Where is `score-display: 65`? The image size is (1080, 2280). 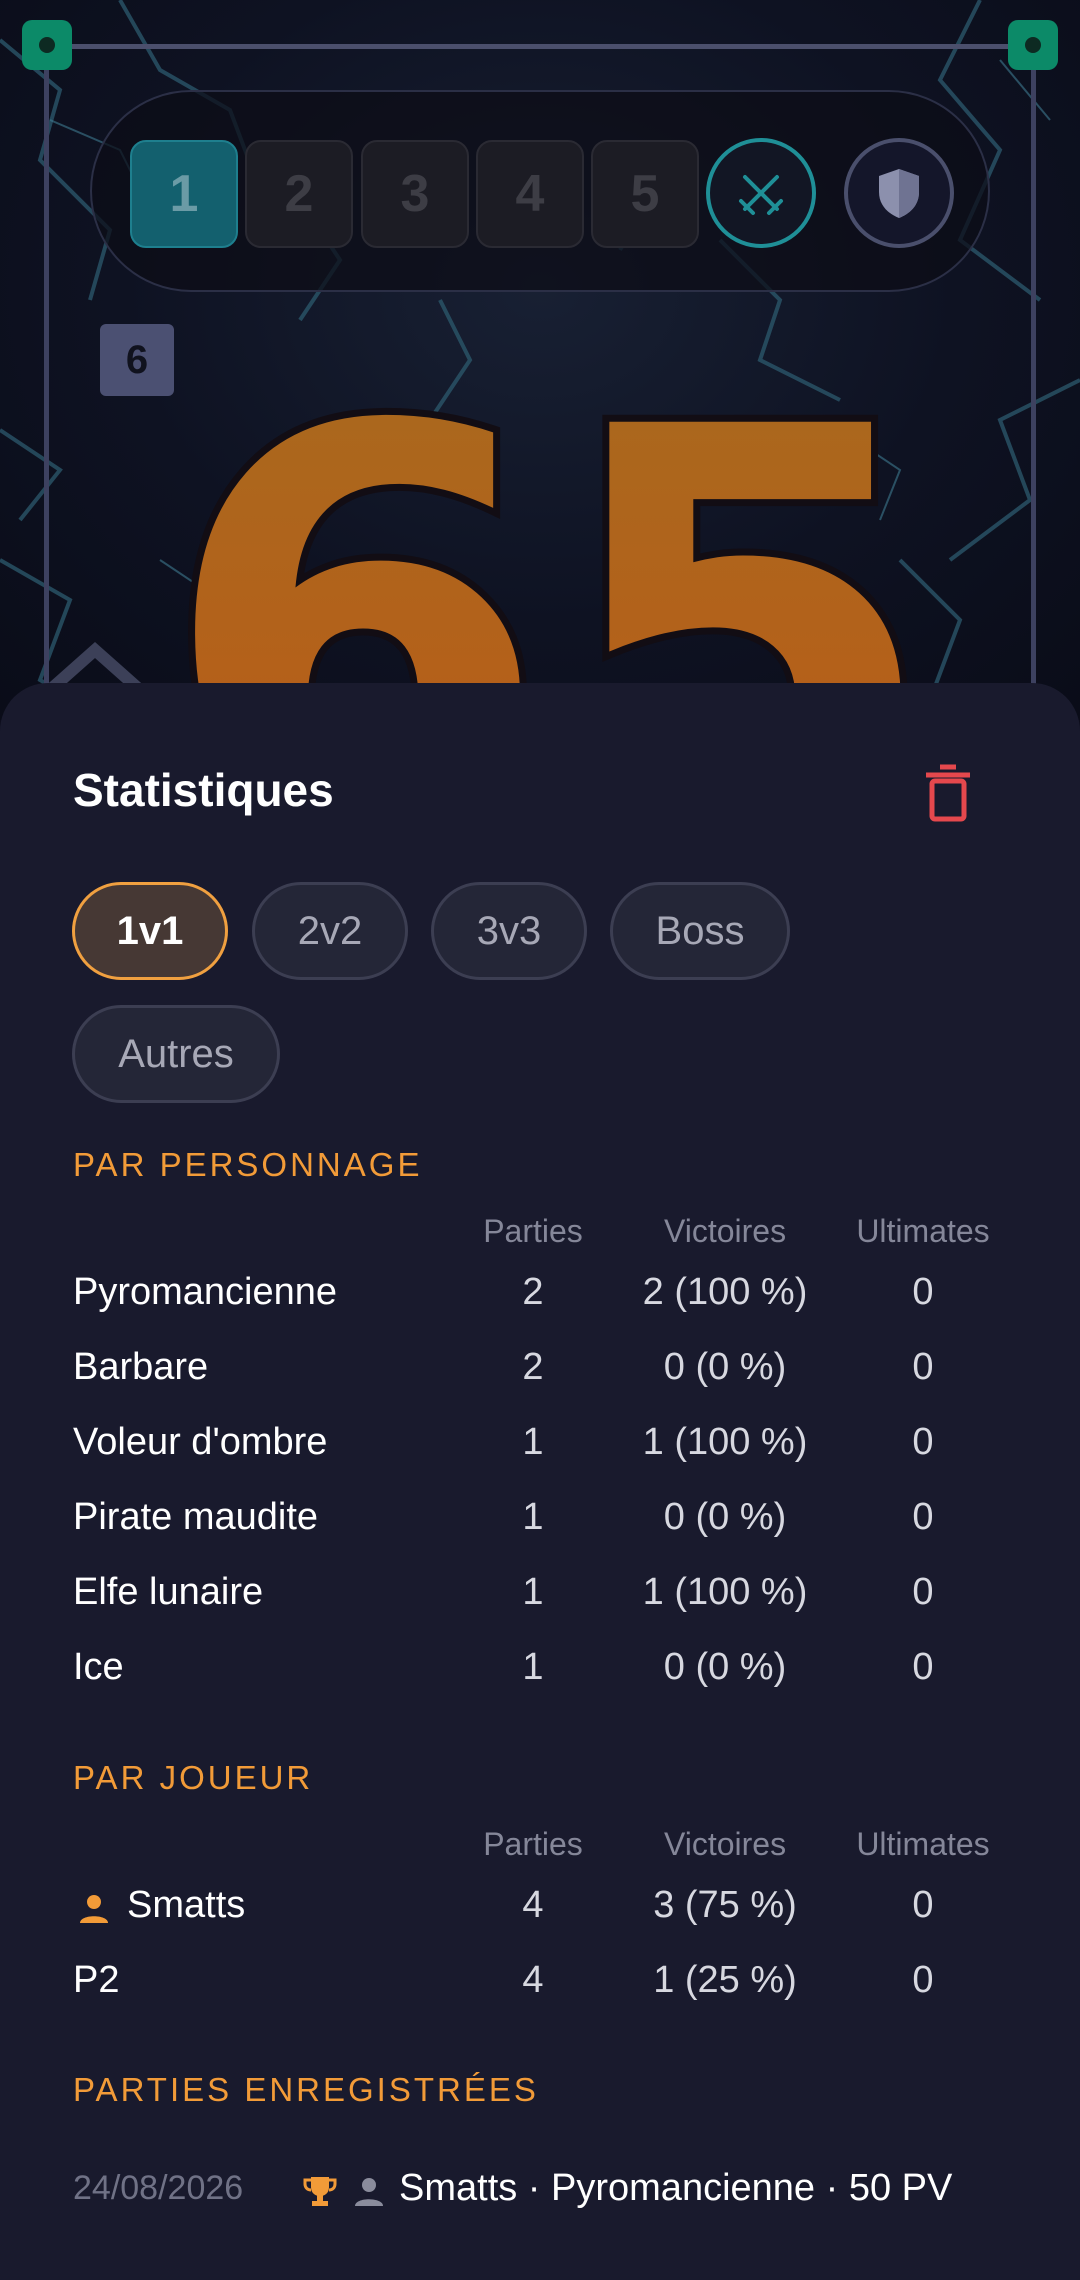 score-display: 65 is located at coordinates (550, 512).